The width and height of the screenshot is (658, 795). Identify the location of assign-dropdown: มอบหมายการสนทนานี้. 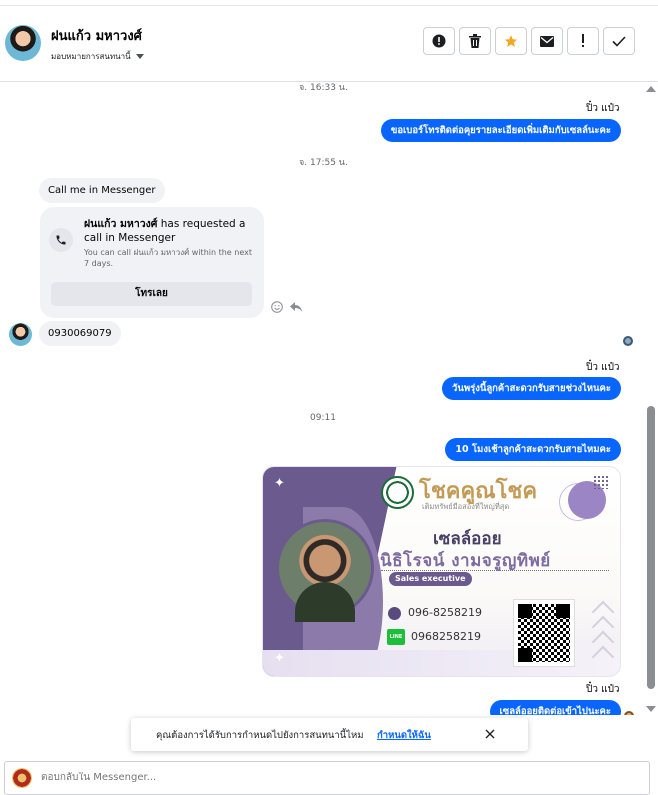
(97, 56).